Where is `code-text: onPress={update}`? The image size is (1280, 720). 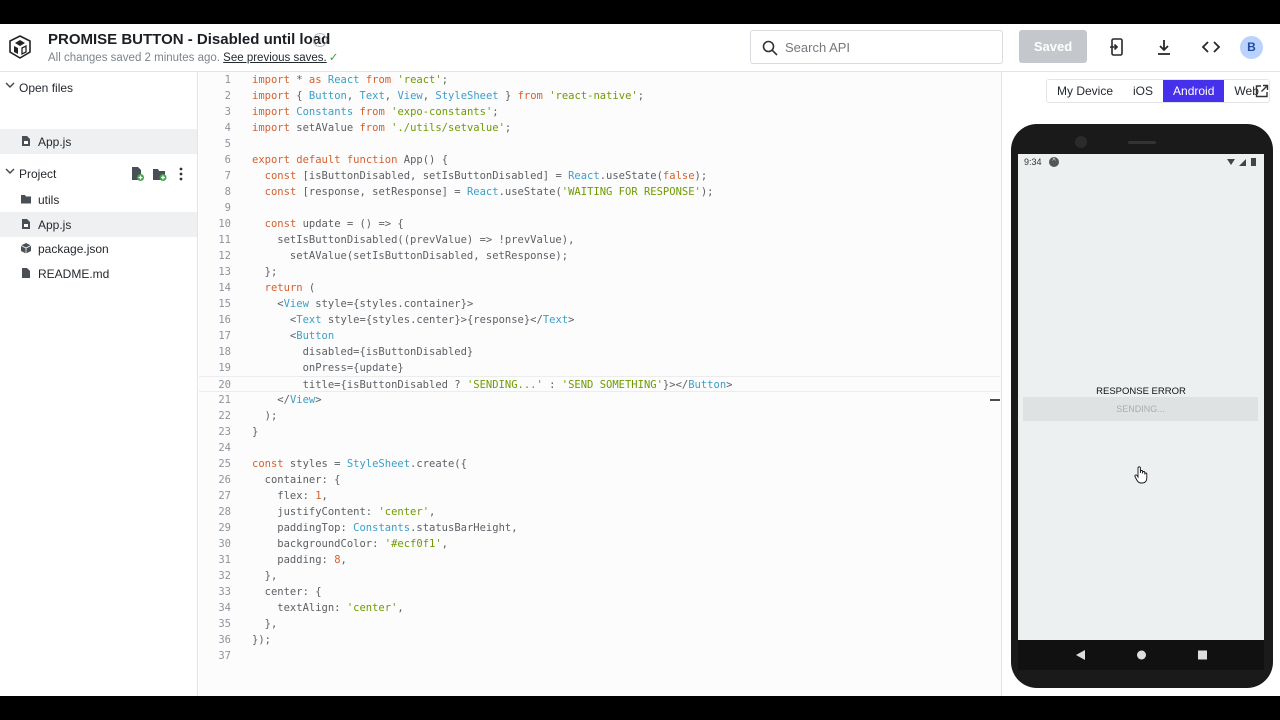 code-text: onPress={update} is located at coordinates (328, 368).